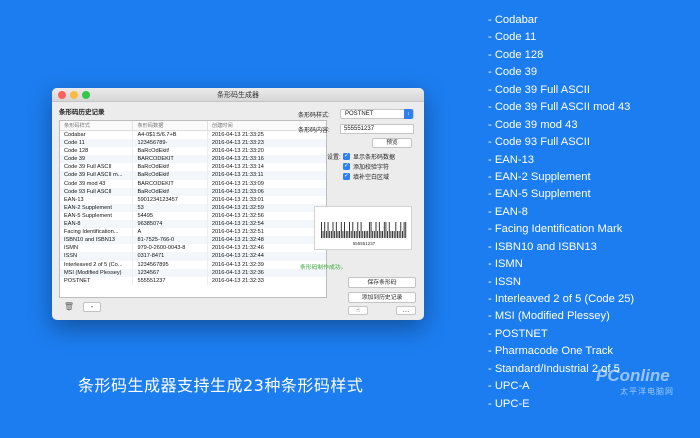 This screenshot has width=700, height=438. What do you see at coordinates (170, 143) in the screenshot?
I see `cell-data: 123456789-` at bounding box center [170, 143].